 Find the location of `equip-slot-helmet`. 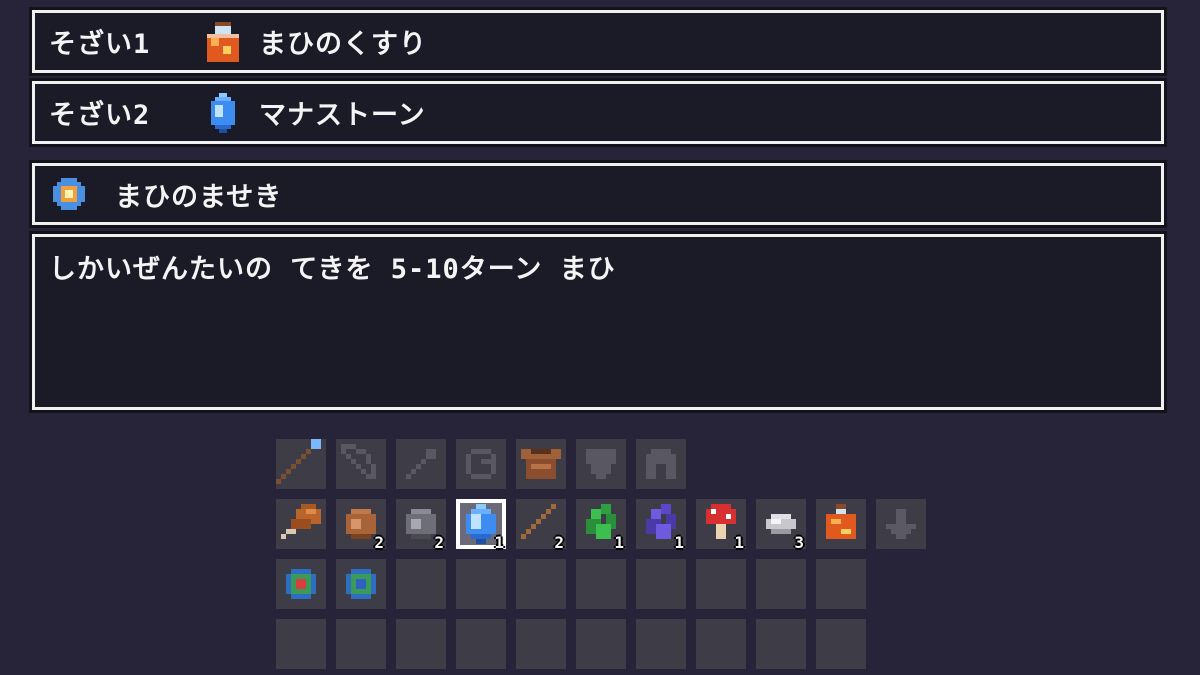

equip-slot-helmet is located at coordinates (661, 464).